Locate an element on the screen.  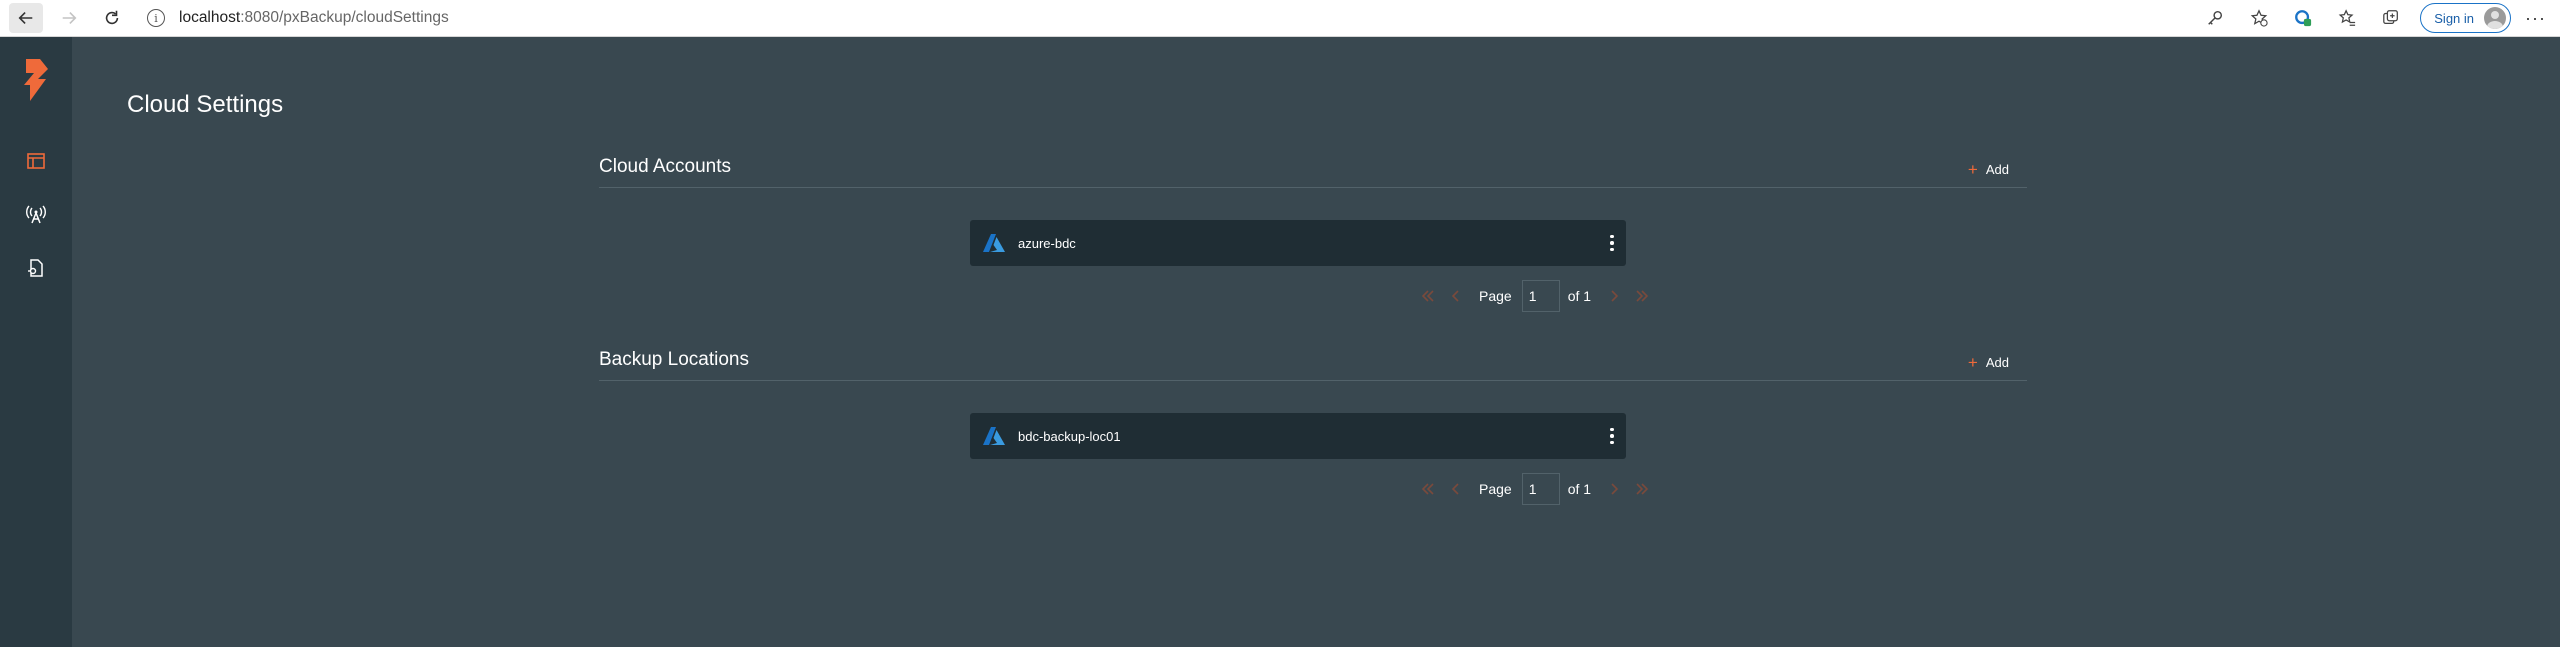
sidebar-item-license is located at coordinates (36, 268).